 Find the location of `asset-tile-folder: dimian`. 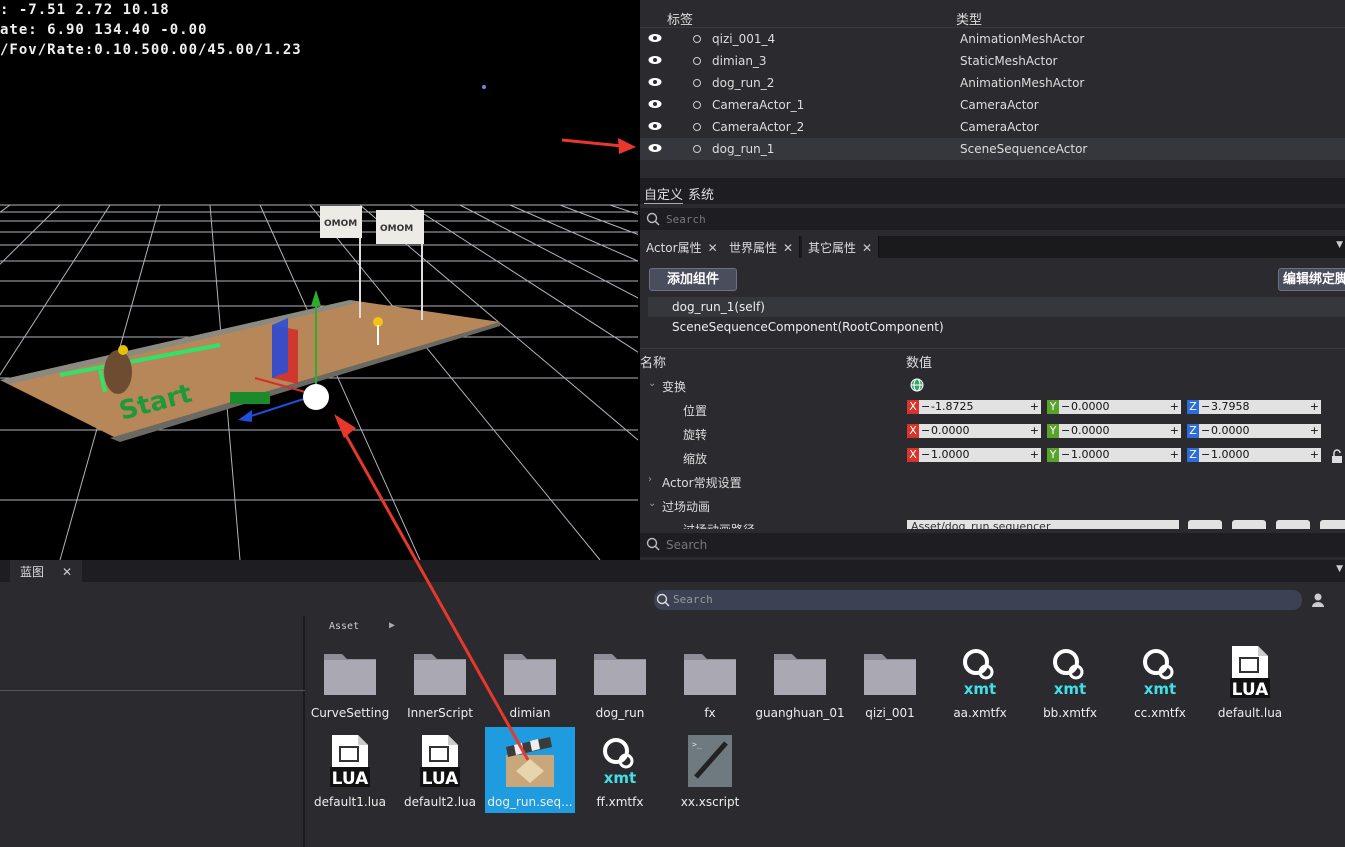

asset-tile-folder: dimian is located at coordinates (530, 681).